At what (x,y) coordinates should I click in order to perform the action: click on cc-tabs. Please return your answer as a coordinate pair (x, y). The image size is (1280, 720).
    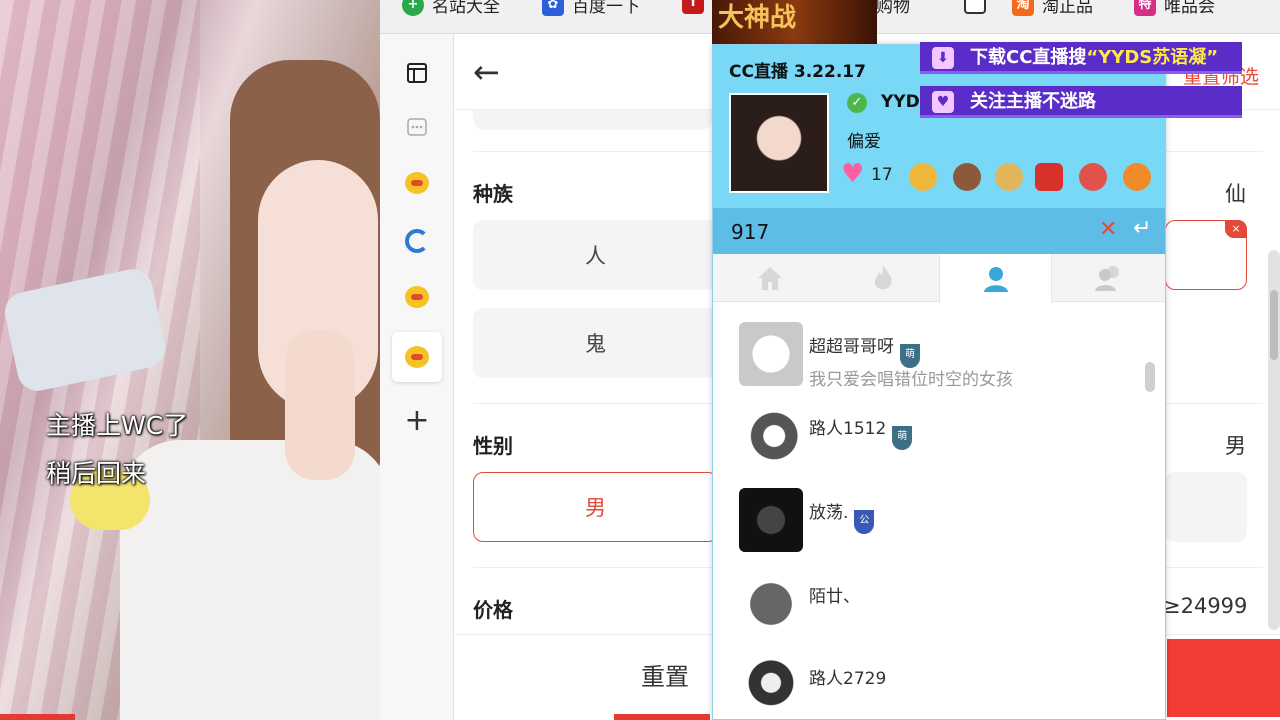
    Looking at the image, I should click on (939, 278).